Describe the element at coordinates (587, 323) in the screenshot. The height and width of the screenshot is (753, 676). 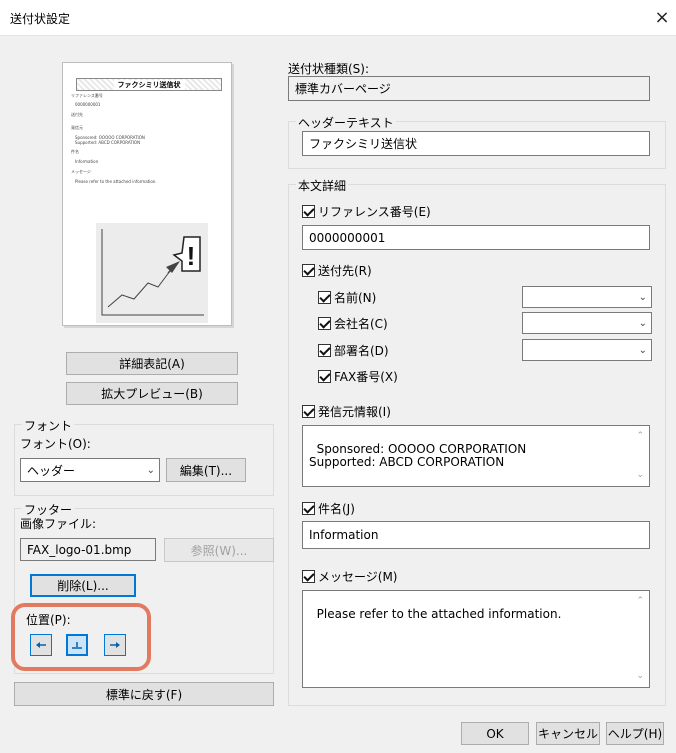
I see `company-select: ⌄` at that location.